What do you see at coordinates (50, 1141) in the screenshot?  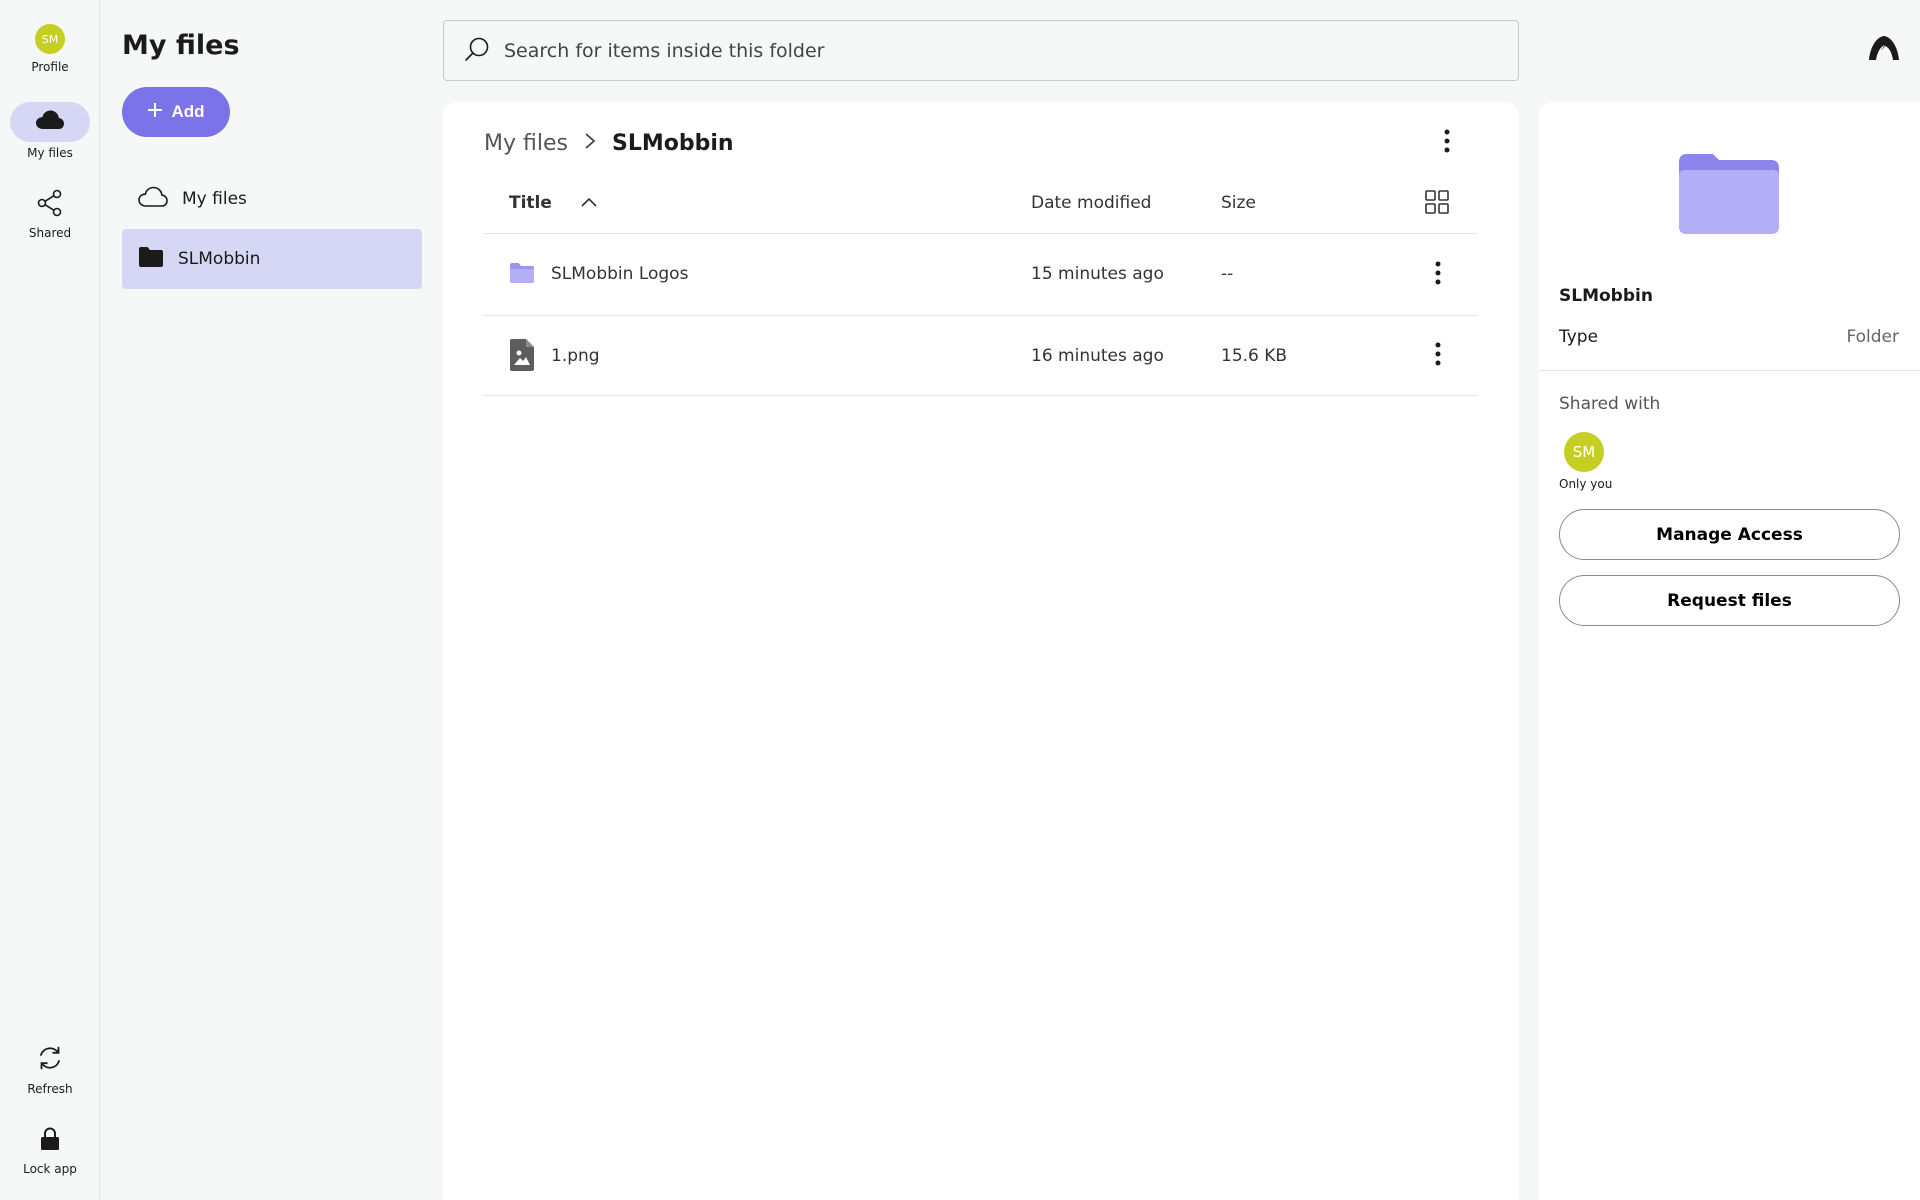 I see `lock-icon` at bounding box center [50, 1141].